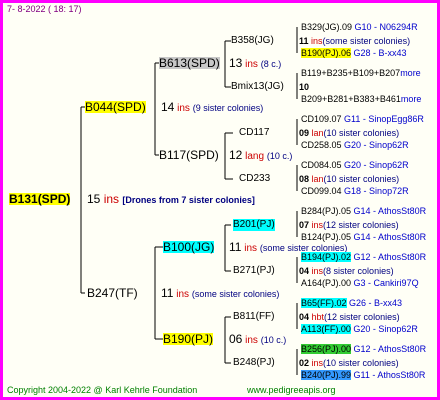 Image resolution: width=440 pixels, height=400 pixels. I want to click on gen3-queen-6: B271(PJ), so click(254, 271).